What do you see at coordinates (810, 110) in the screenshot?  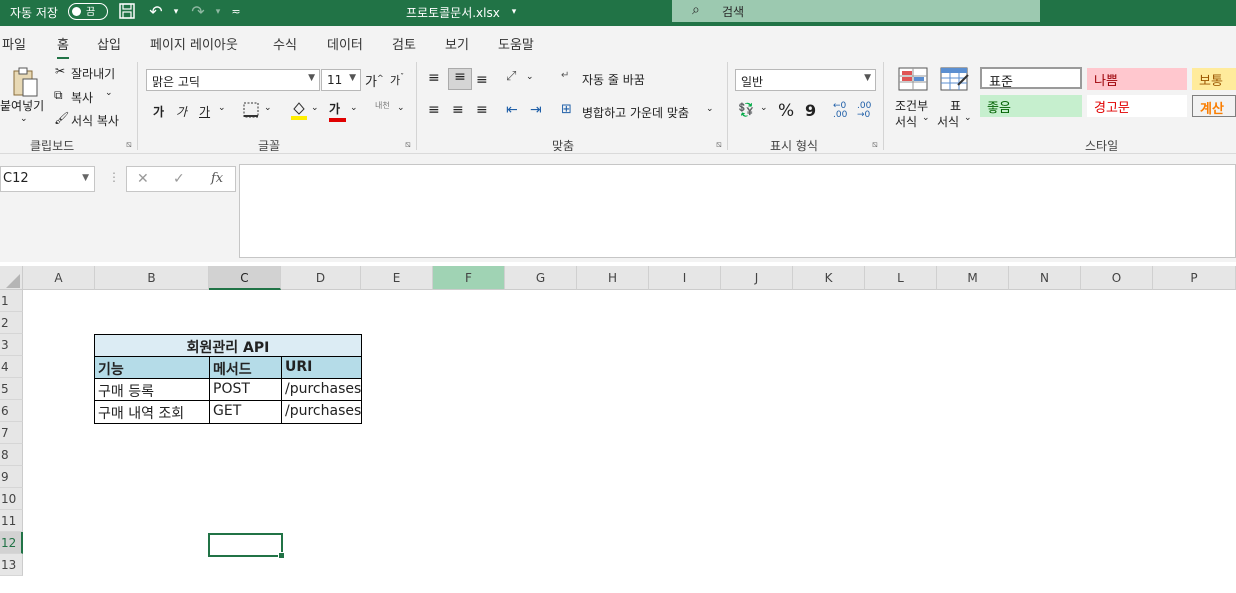 I see `comma-button: 9` at bounding box center [810, 110].